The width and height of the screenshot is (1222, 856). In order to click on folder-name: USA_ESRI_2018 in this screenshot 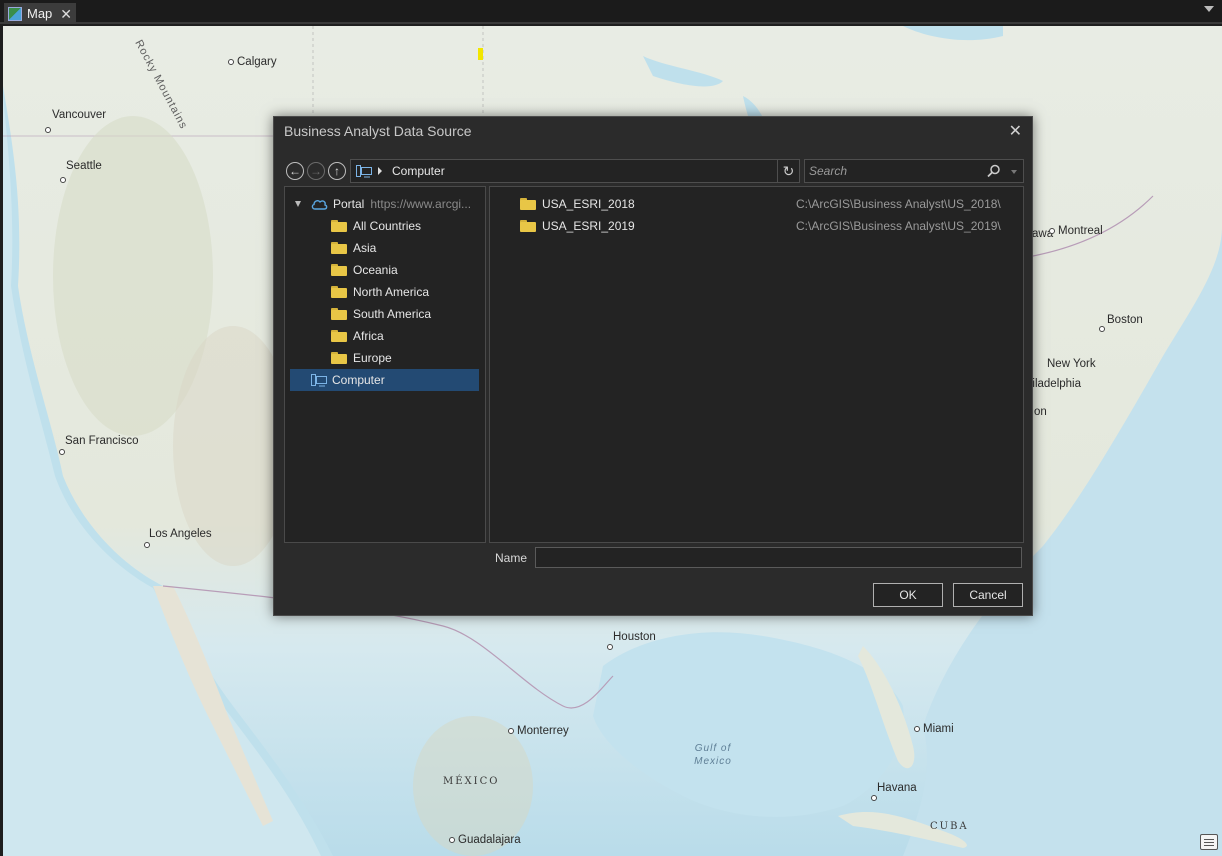, I will do `click(588, 204)`.